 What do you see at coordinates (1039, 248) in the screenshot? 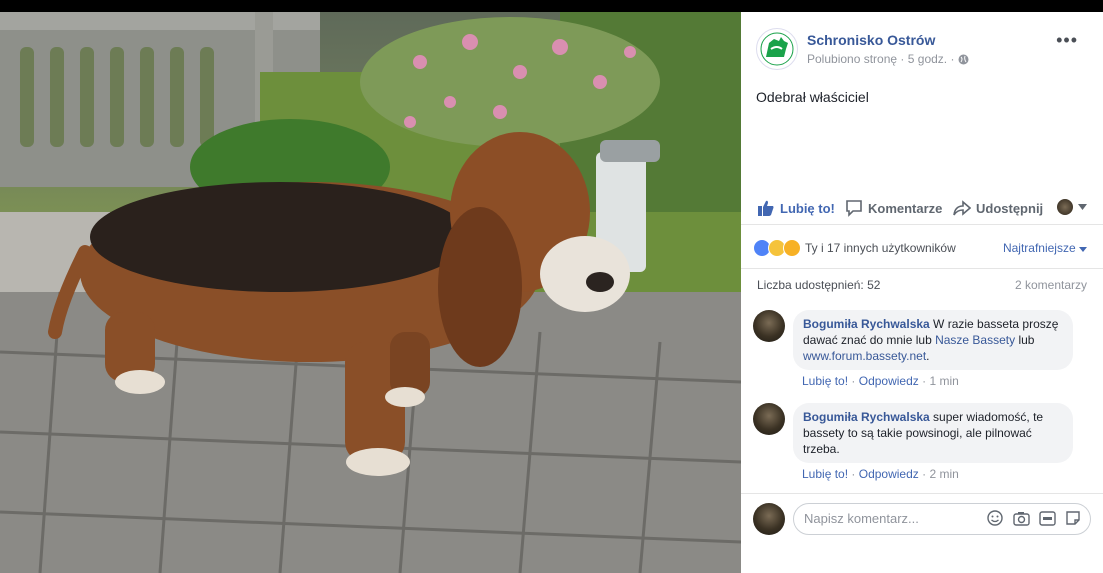
I see `sort-label: Najtrafniejsze` at bounding box center [1039, 248].